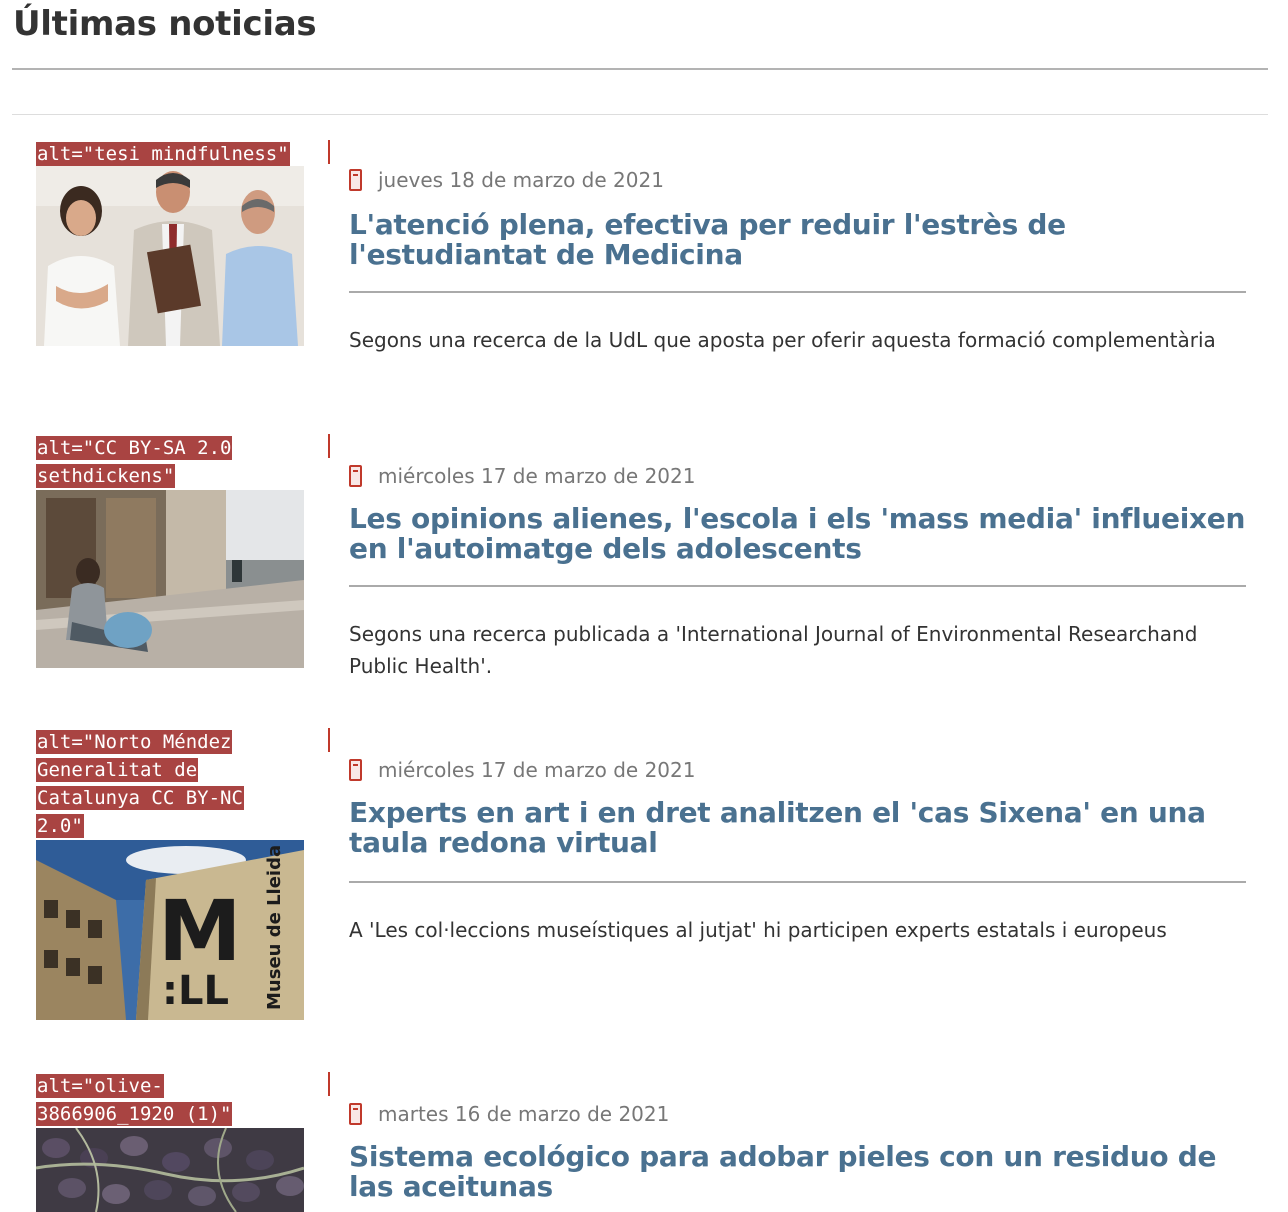  Describe the element at coordinates (134, 1100) in the screenshot. I see `image-alt-text: alt="olive-3866906_1920 (1)"` at that location.